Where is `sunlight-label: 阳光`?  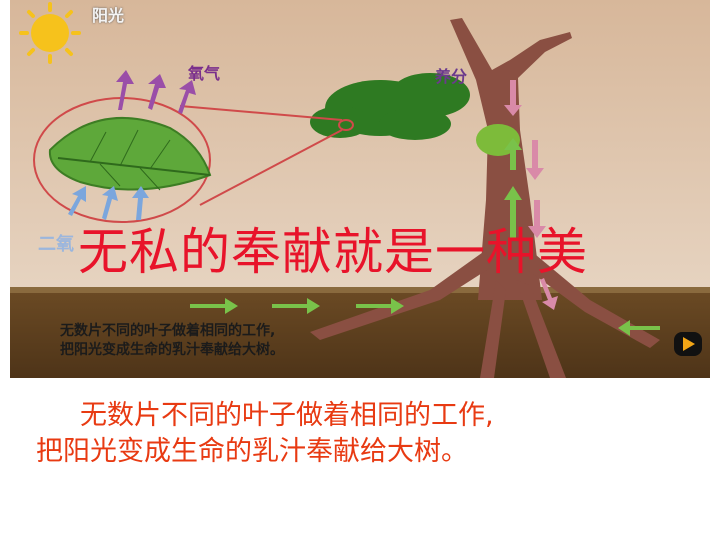
sunlight-label: 阳光 is located at coordinates (108, 15).